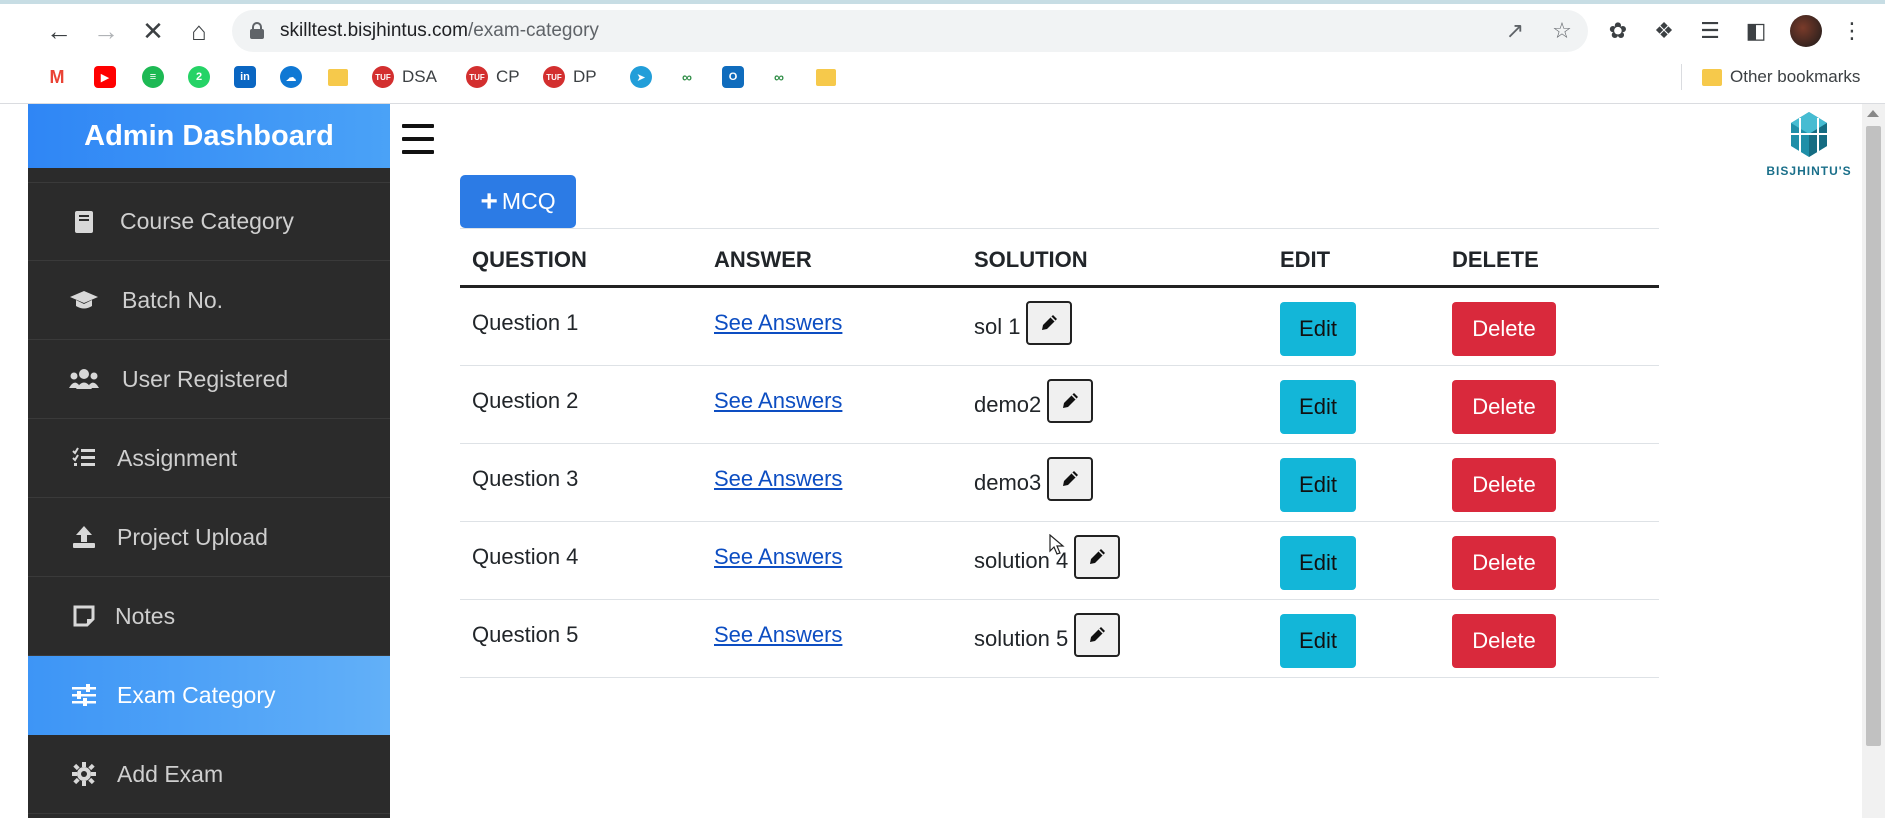 This screenshot has width=1885, height=818. Describe the element at coordinates (691, 77) in the screenshot. I see `bookmark-gfg: ∞` at that location.